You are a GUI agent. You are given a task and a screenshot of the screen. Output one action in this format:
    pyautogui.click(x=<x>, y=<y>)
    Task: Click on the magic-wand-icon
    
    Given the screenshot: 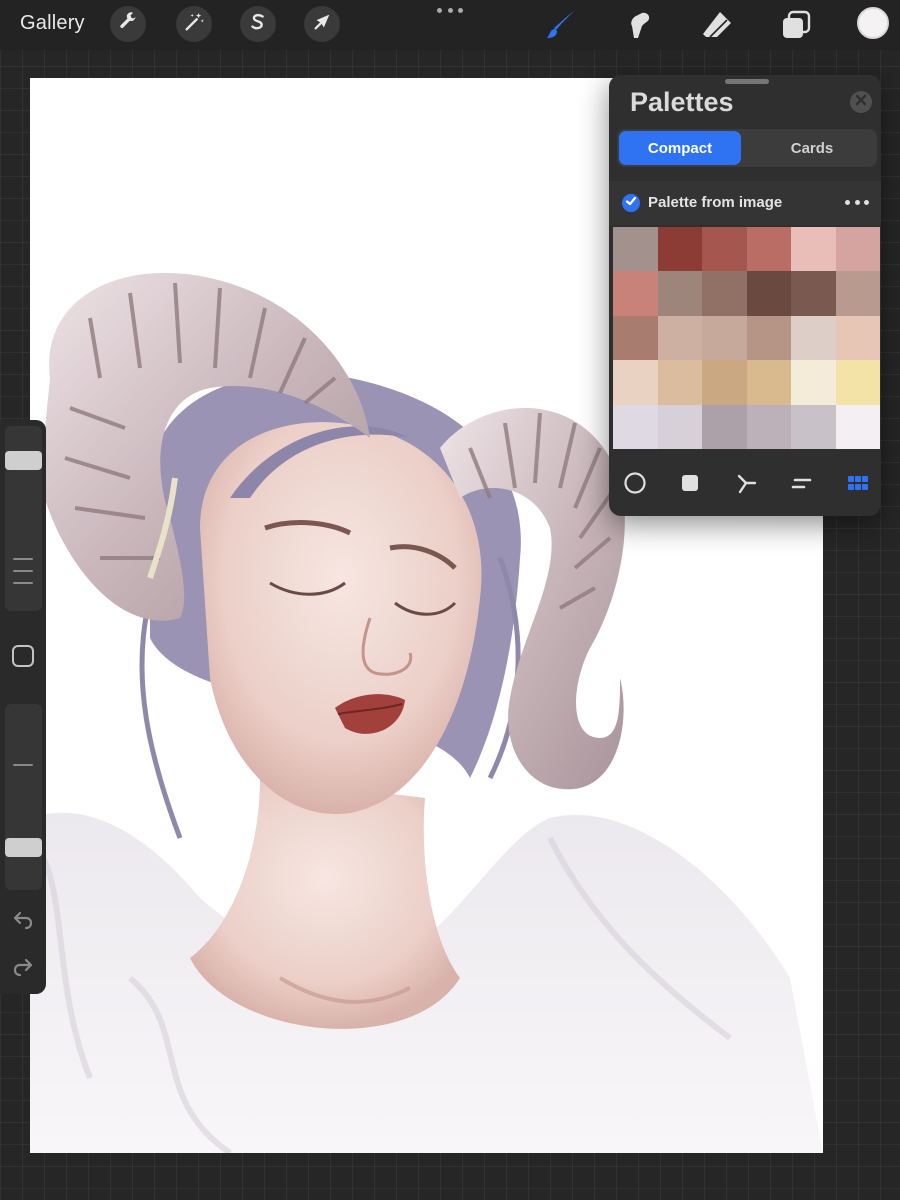 What is the action you would take?
    pyautogui.click(x=194, y=24)
    